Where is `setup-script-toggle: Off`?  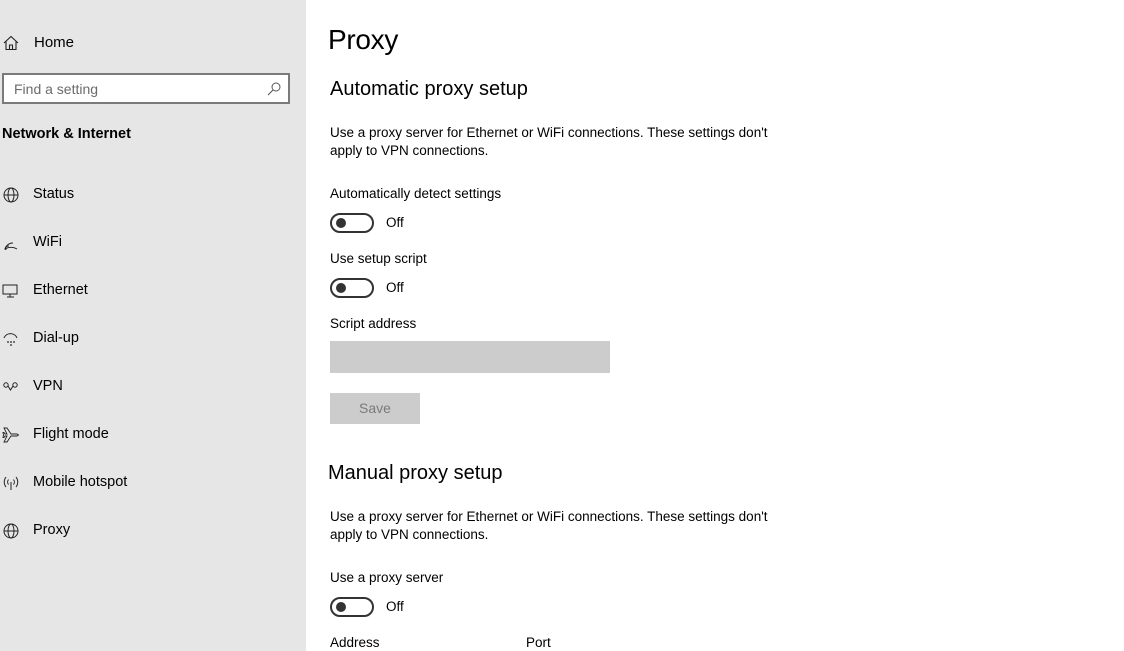 setup-script-toggle: Off is located at coordinates (390, 288).